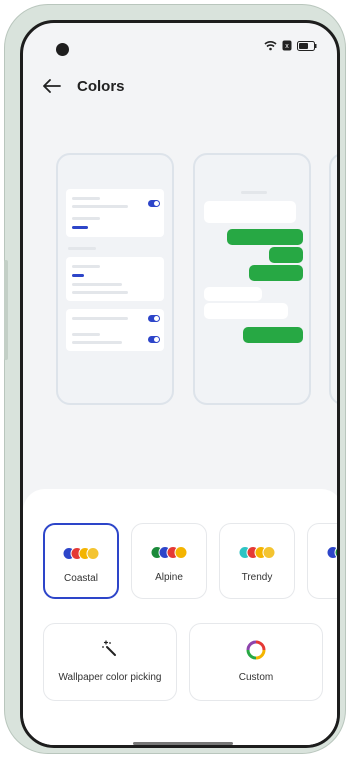 This screenshot has width=350, height=757. I want to click on header: Colors, so click(83, 86).